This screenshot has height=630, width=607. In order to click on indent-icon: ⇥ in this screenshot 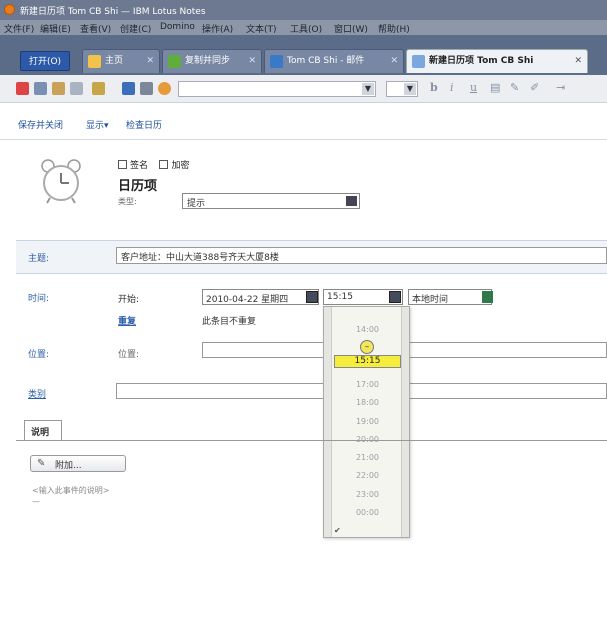, I will do `click(560, 87)`.